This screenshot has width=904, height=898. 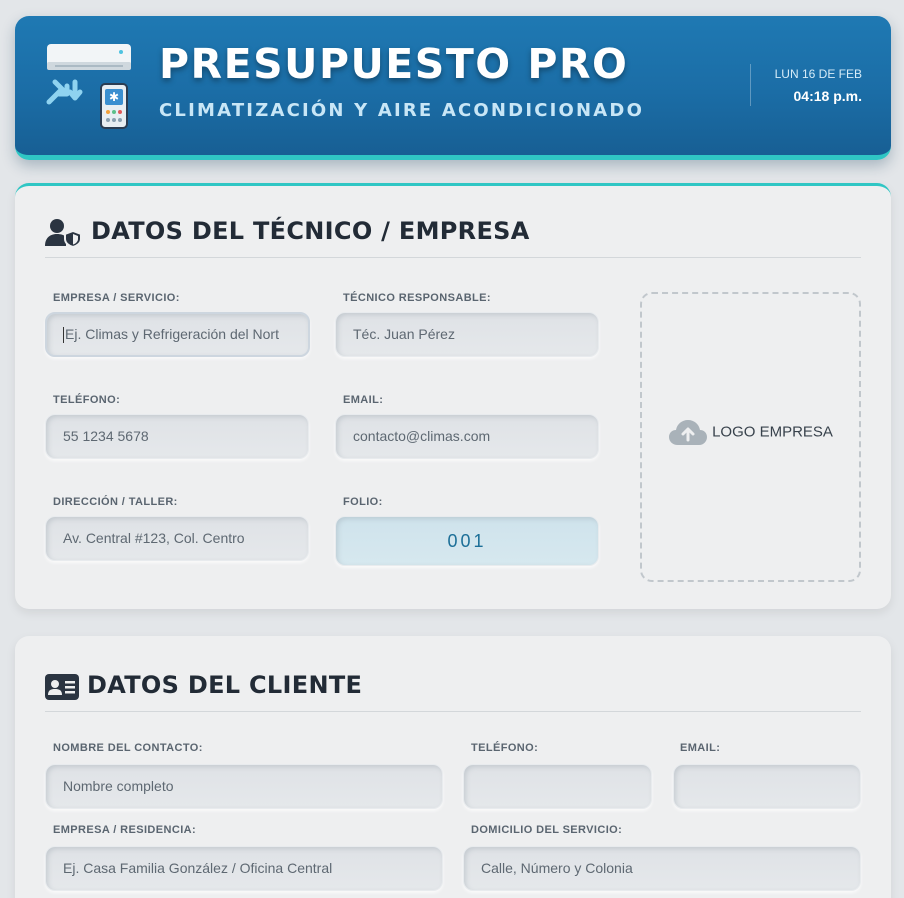 I want to click on empresa-input: Ej. Climas y Refrigeración del Nort, so click(x=177, y=334).